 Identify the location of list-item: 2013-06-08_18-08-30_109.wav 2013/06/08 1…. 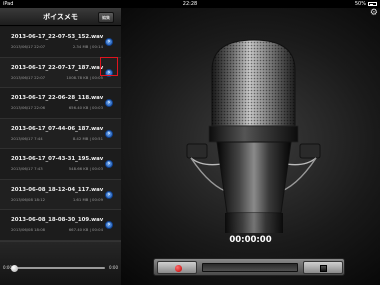
(60, 225).